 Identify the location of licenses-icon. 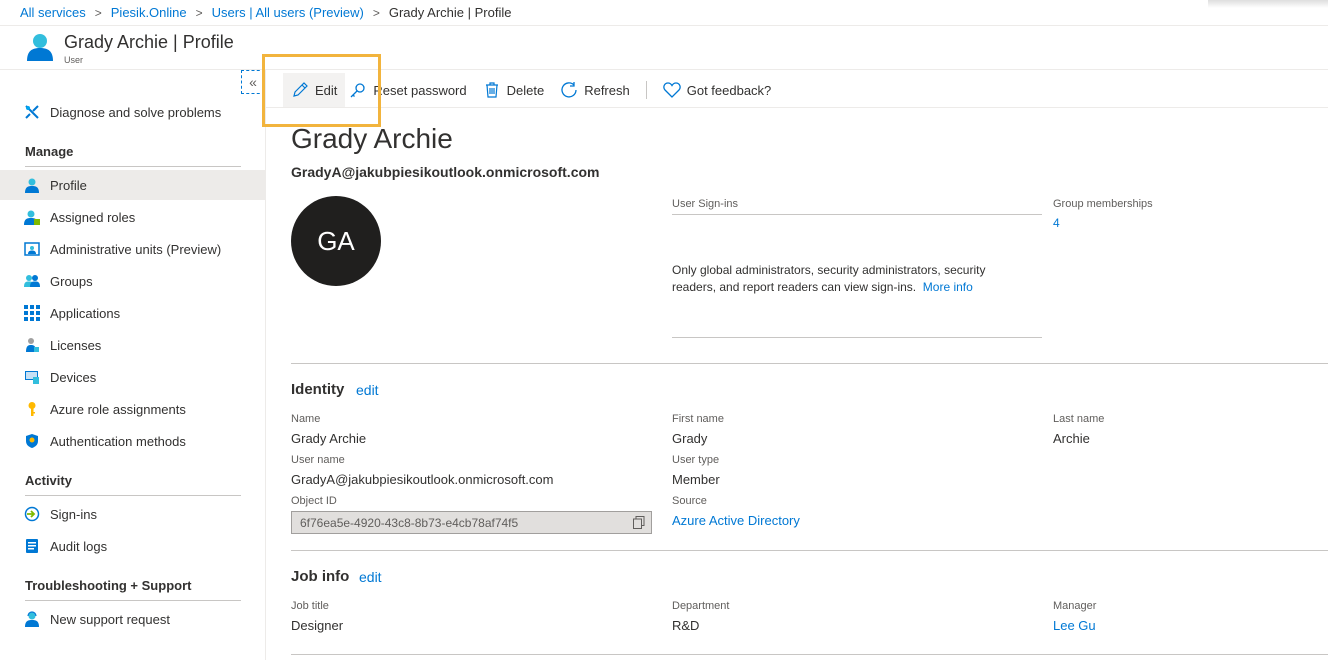
(32, 345).